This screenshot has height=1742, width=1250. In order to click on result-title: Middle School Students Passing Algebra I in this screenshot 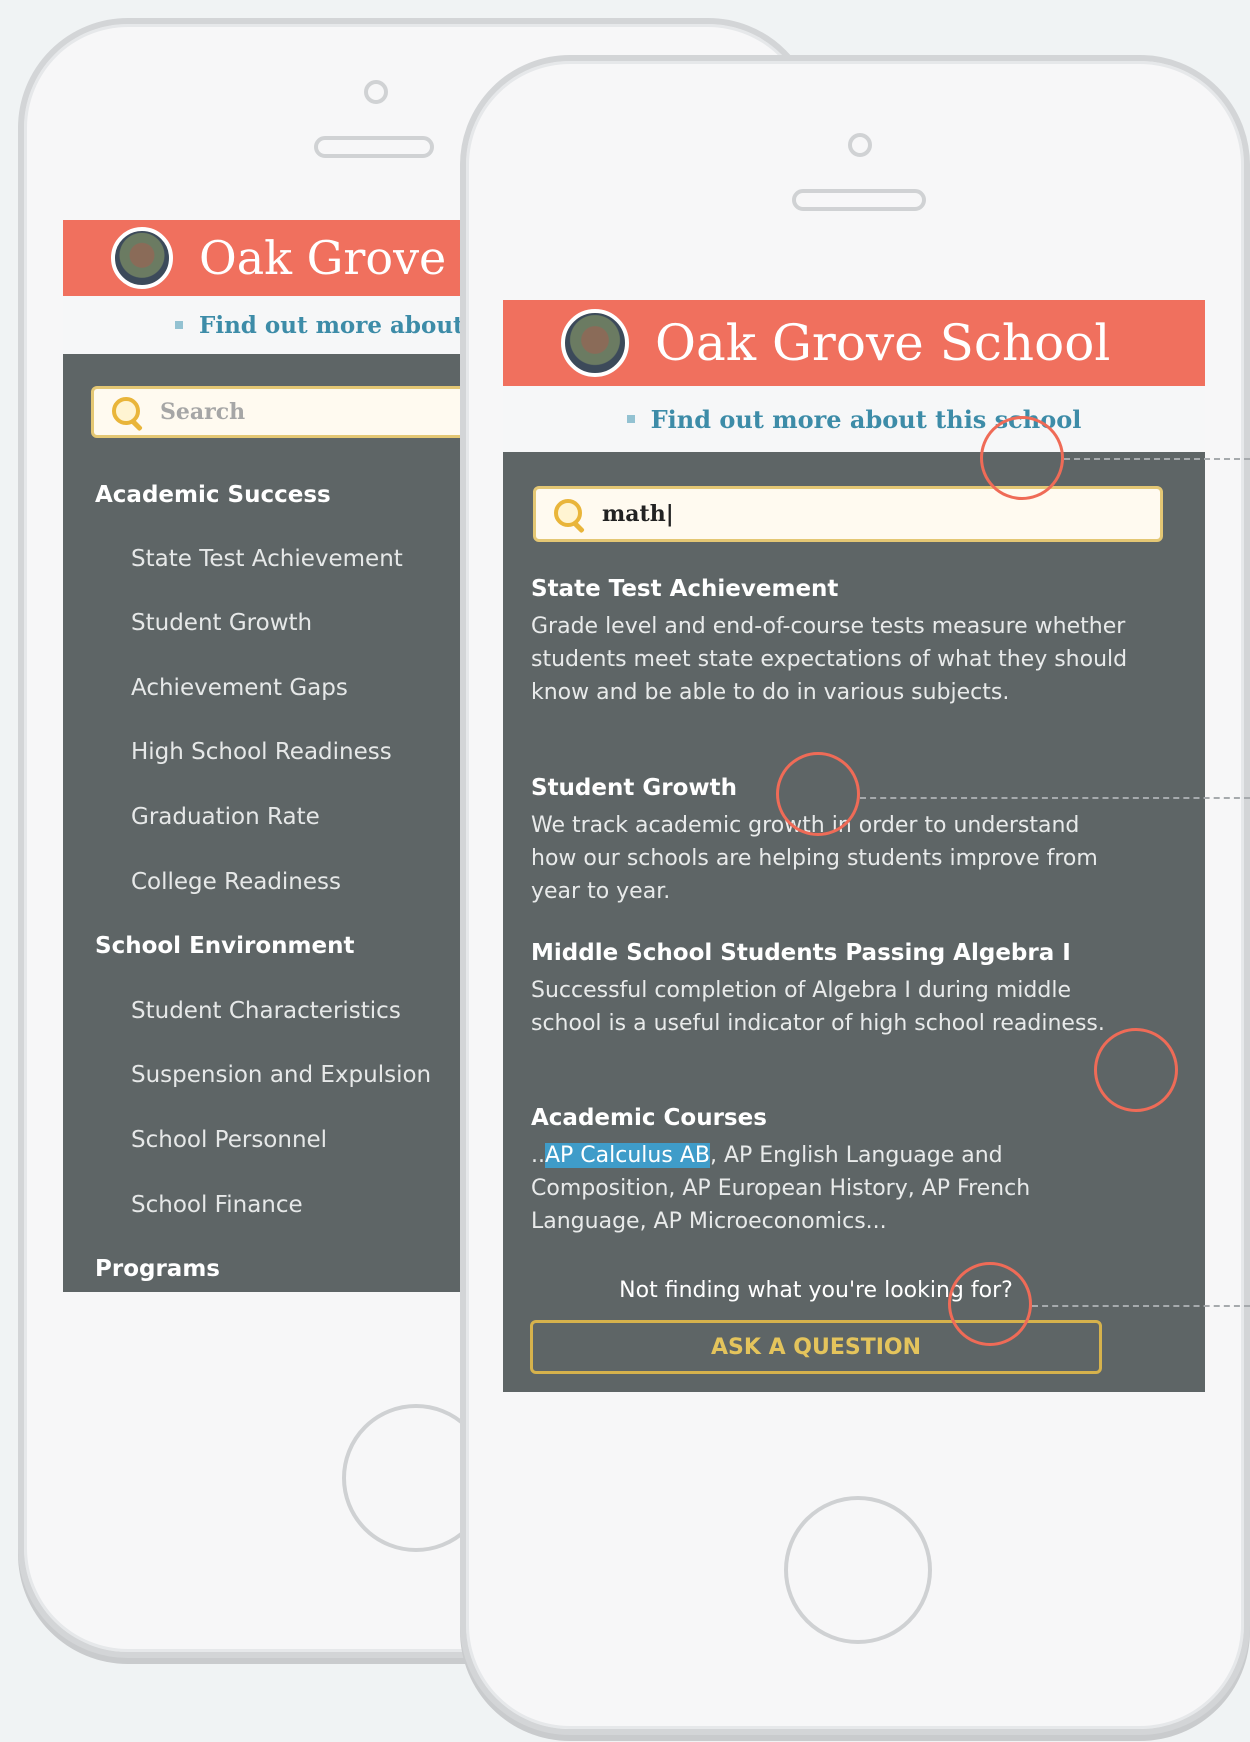, I will do `click(831, 953)`.